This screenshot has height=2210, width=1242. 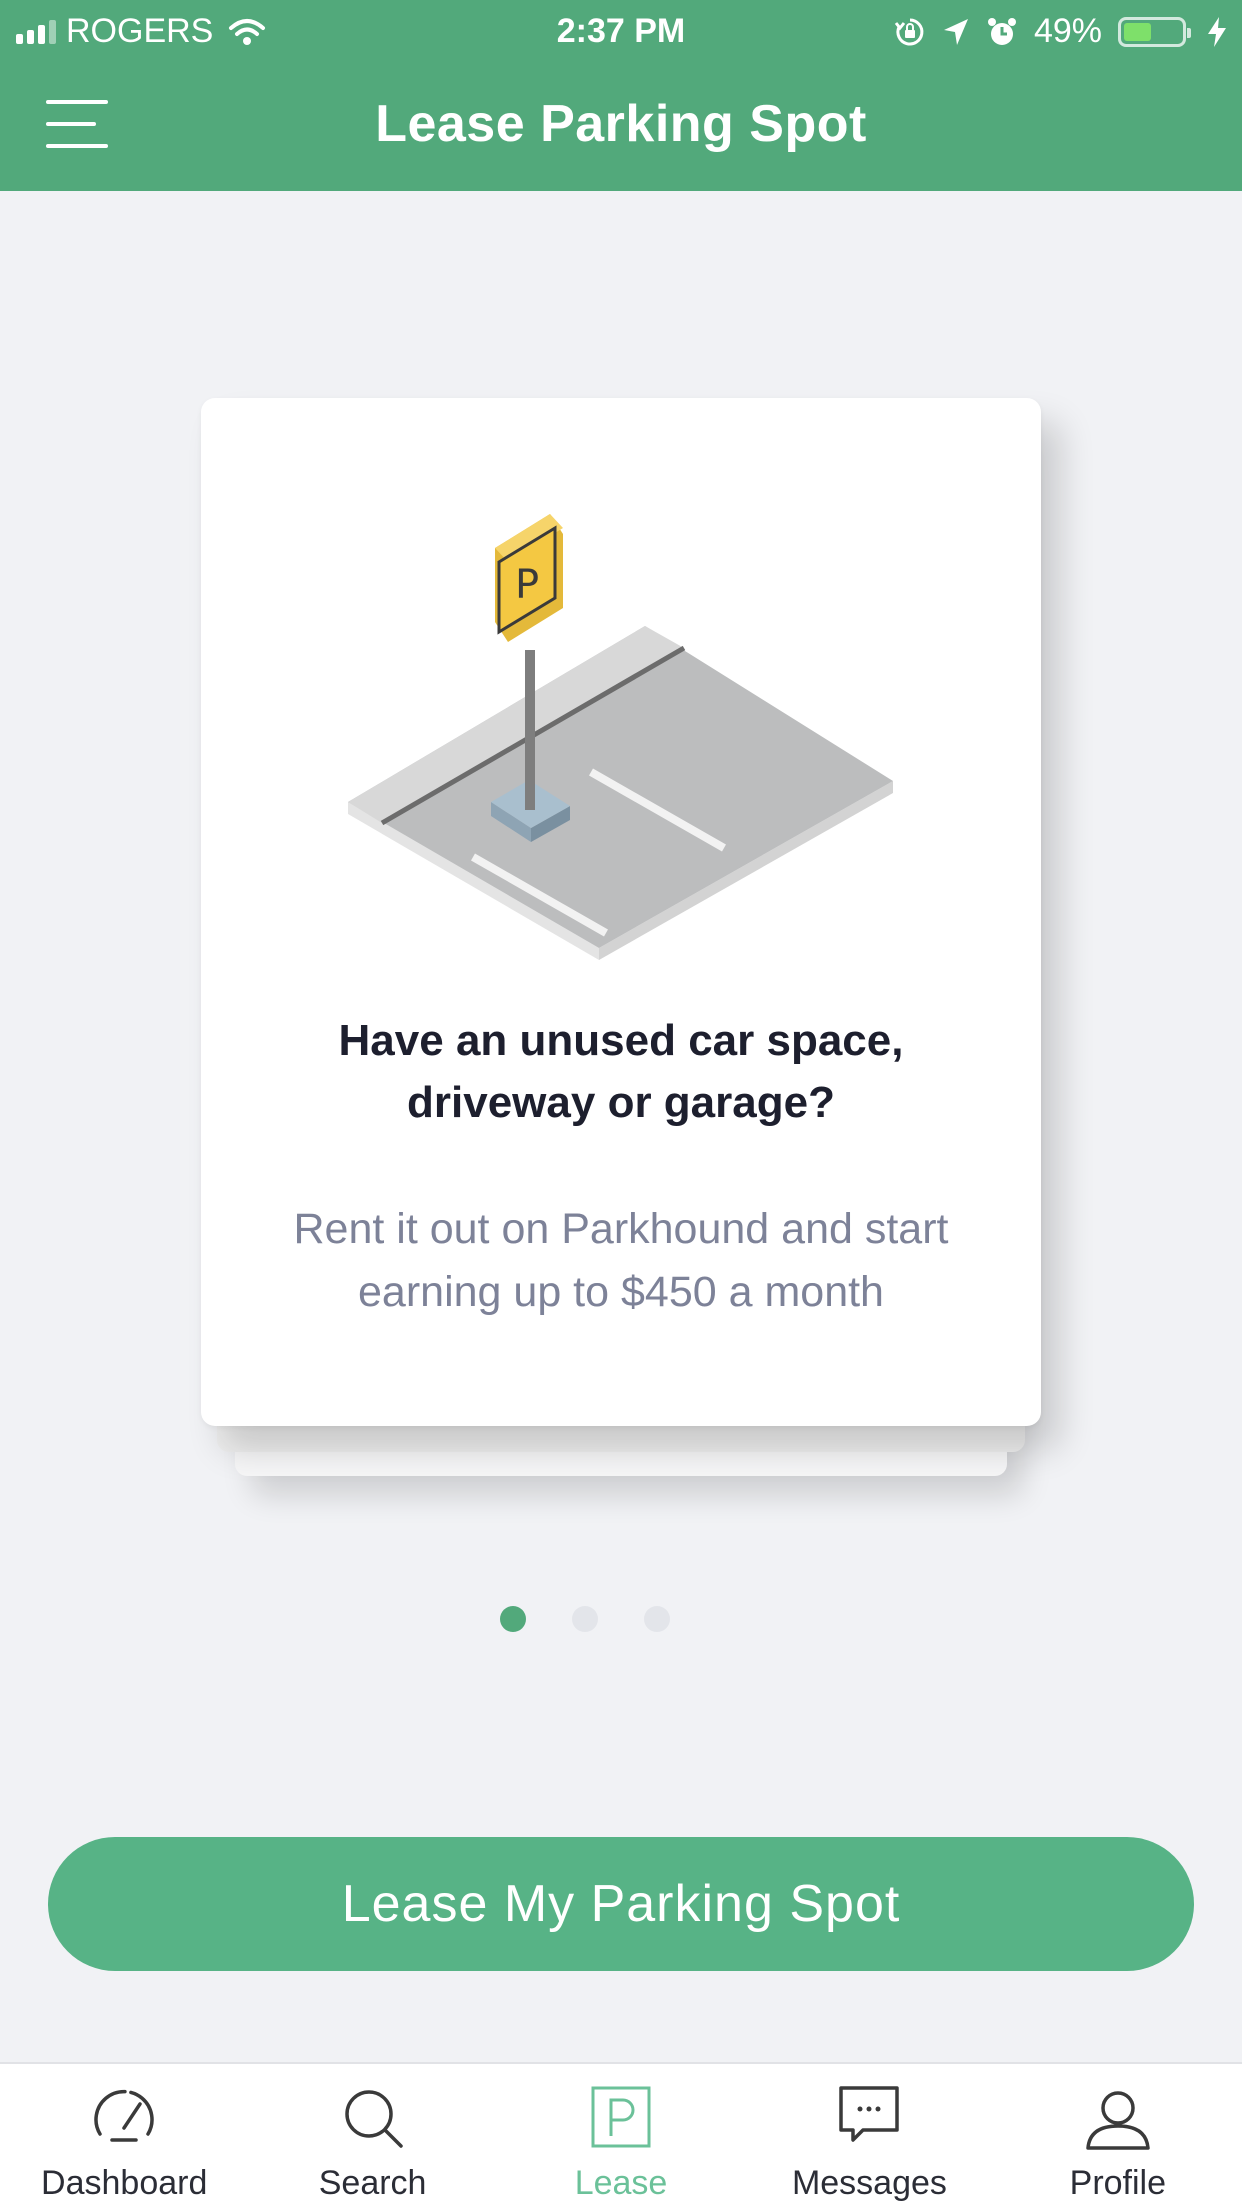 I want to click on status-right: 49%, so click(x=1061, y=31).